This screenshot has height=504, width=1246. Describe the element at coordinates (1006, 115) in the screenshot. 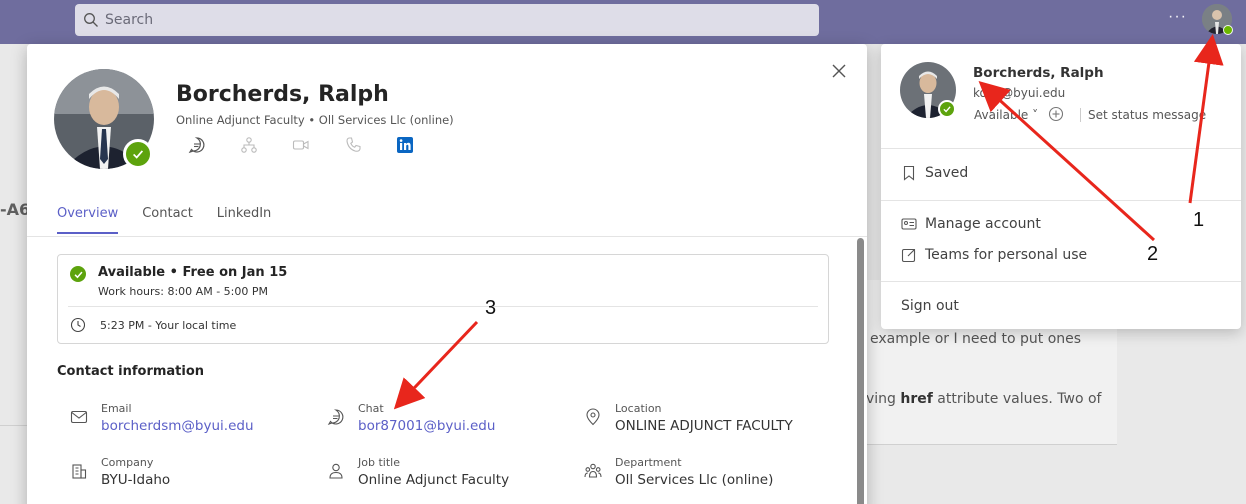

I see `presence-dropdown: Available ˅` at that location.